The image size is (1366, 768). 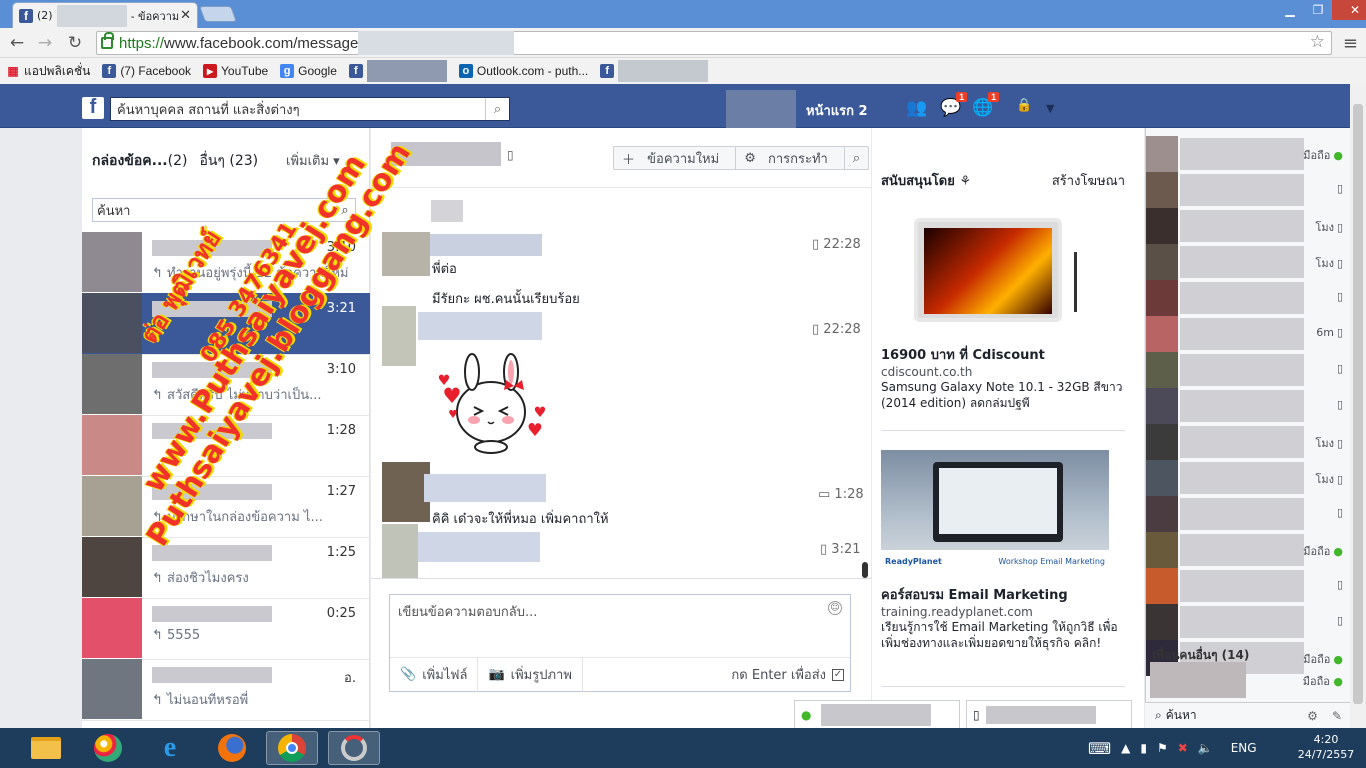 What do you see at coordinates (434, 674) in the screenshot?
I see `add-file-button: 📎 เพิ่มไฟล์` at bounding box center [434, 674].